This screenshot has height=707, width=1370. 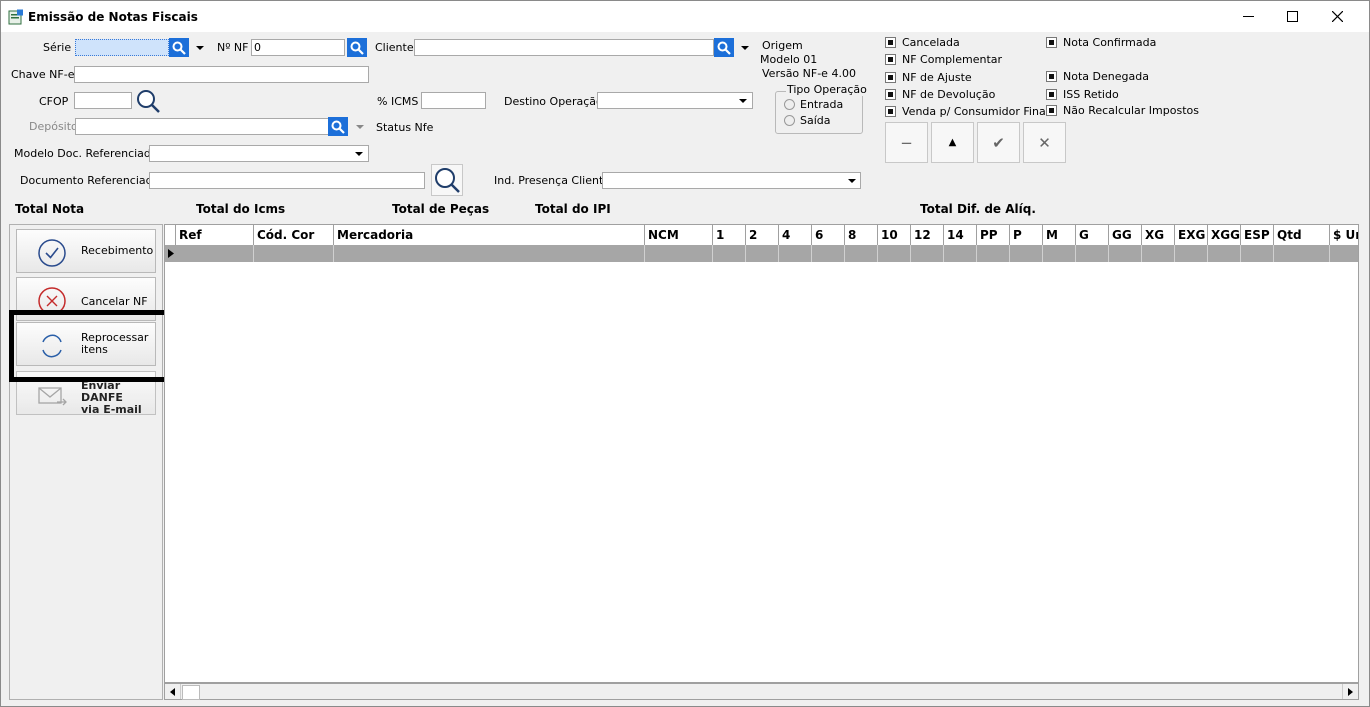 I want to click on modelo-doc-dropdown-arrow, so click(x=359, y=153).